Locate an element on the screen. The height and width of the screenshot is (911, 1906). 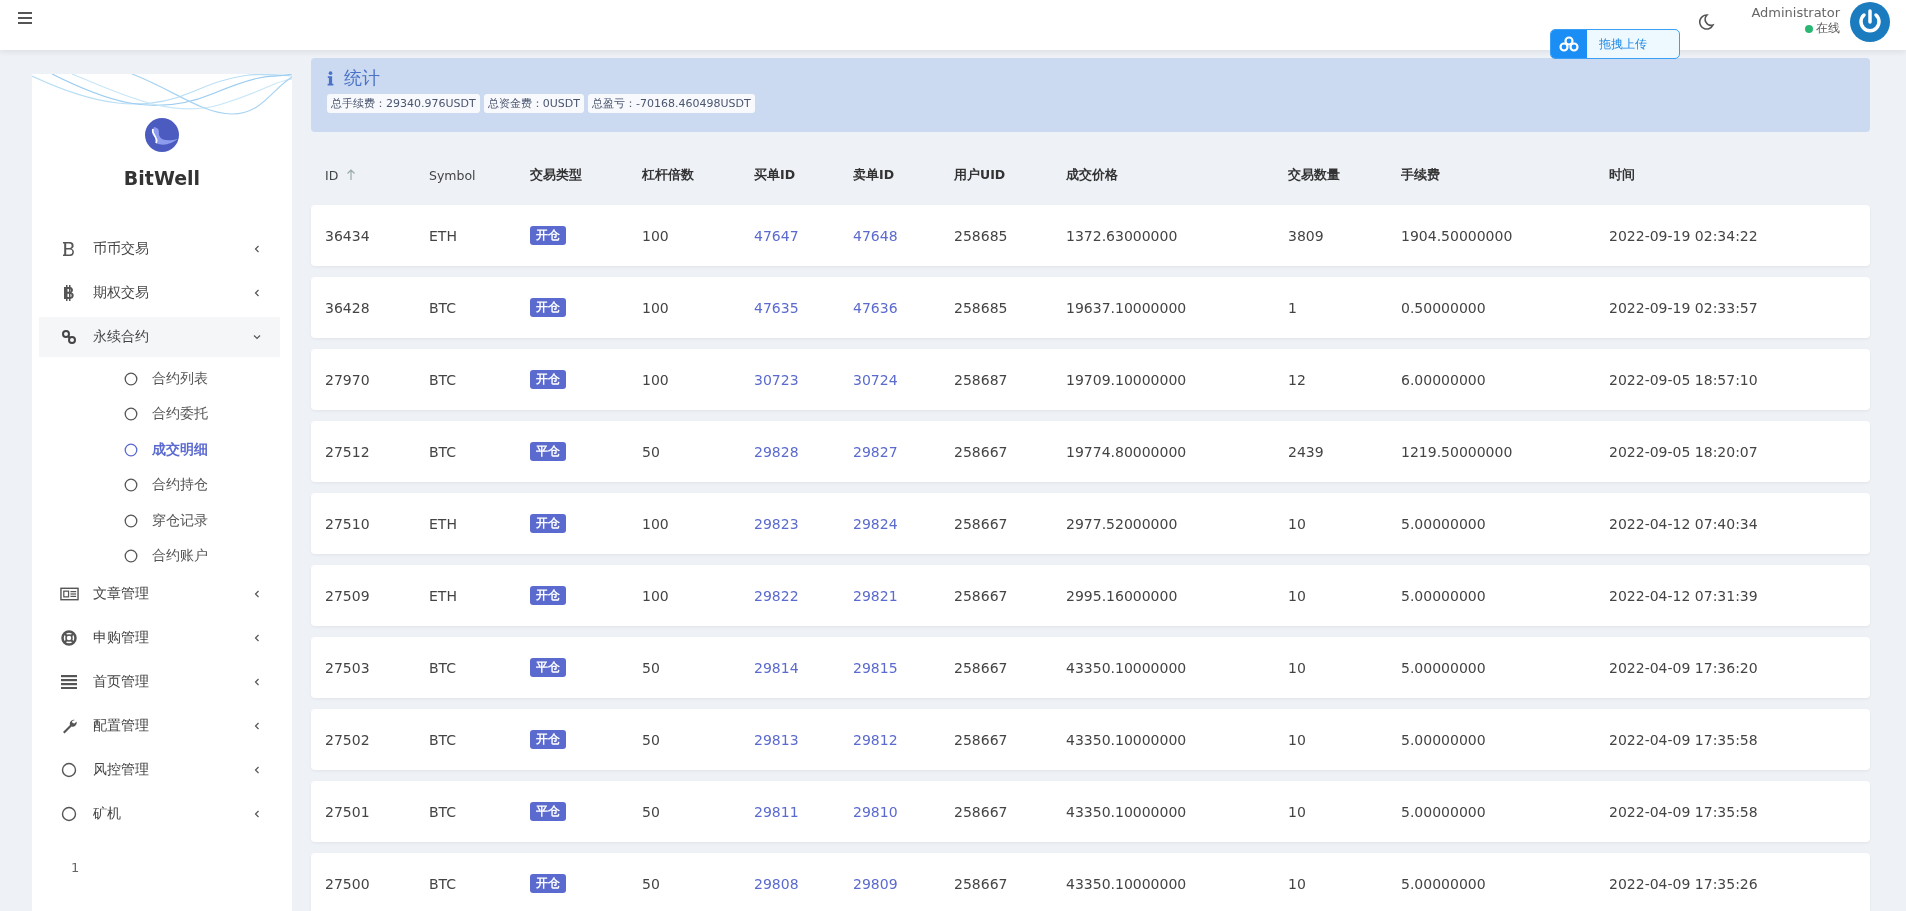
column-header: 交易数量 is located at coordinates (1314, 175).